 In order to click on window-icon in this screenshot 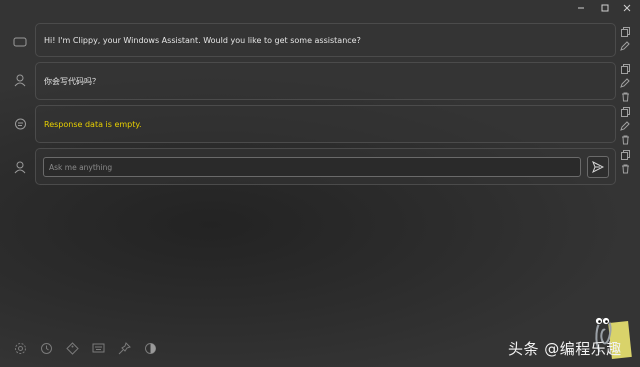, I will do `click(20, 42)`.